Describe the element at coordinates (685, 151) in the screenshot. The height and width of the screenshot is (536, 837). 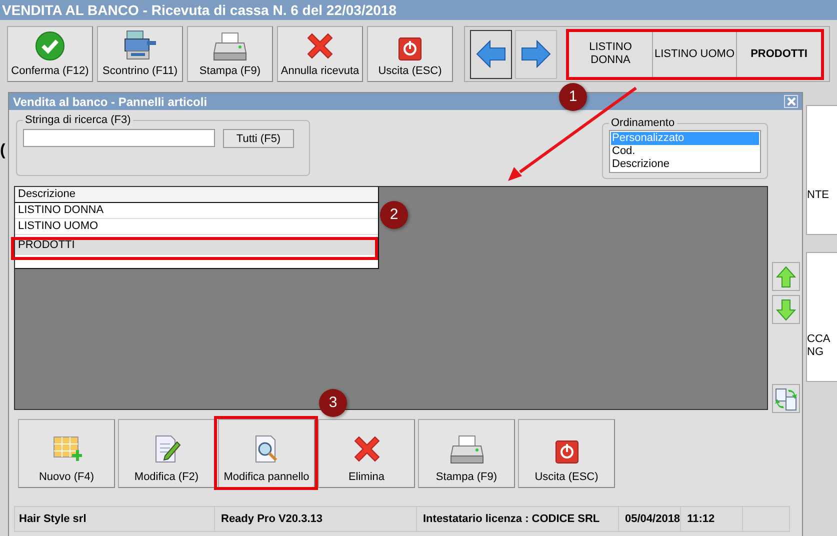
I see `sort-option: Cod.` at that location.